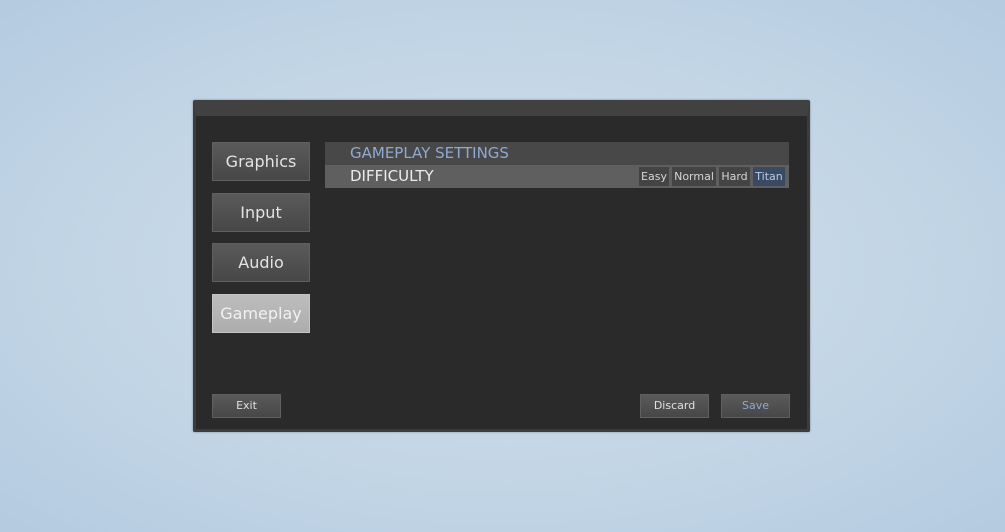 The height and width of the screenshot is (532, 1005). I want to click on difficulty-option-easy: Easy, so click(654, 176).